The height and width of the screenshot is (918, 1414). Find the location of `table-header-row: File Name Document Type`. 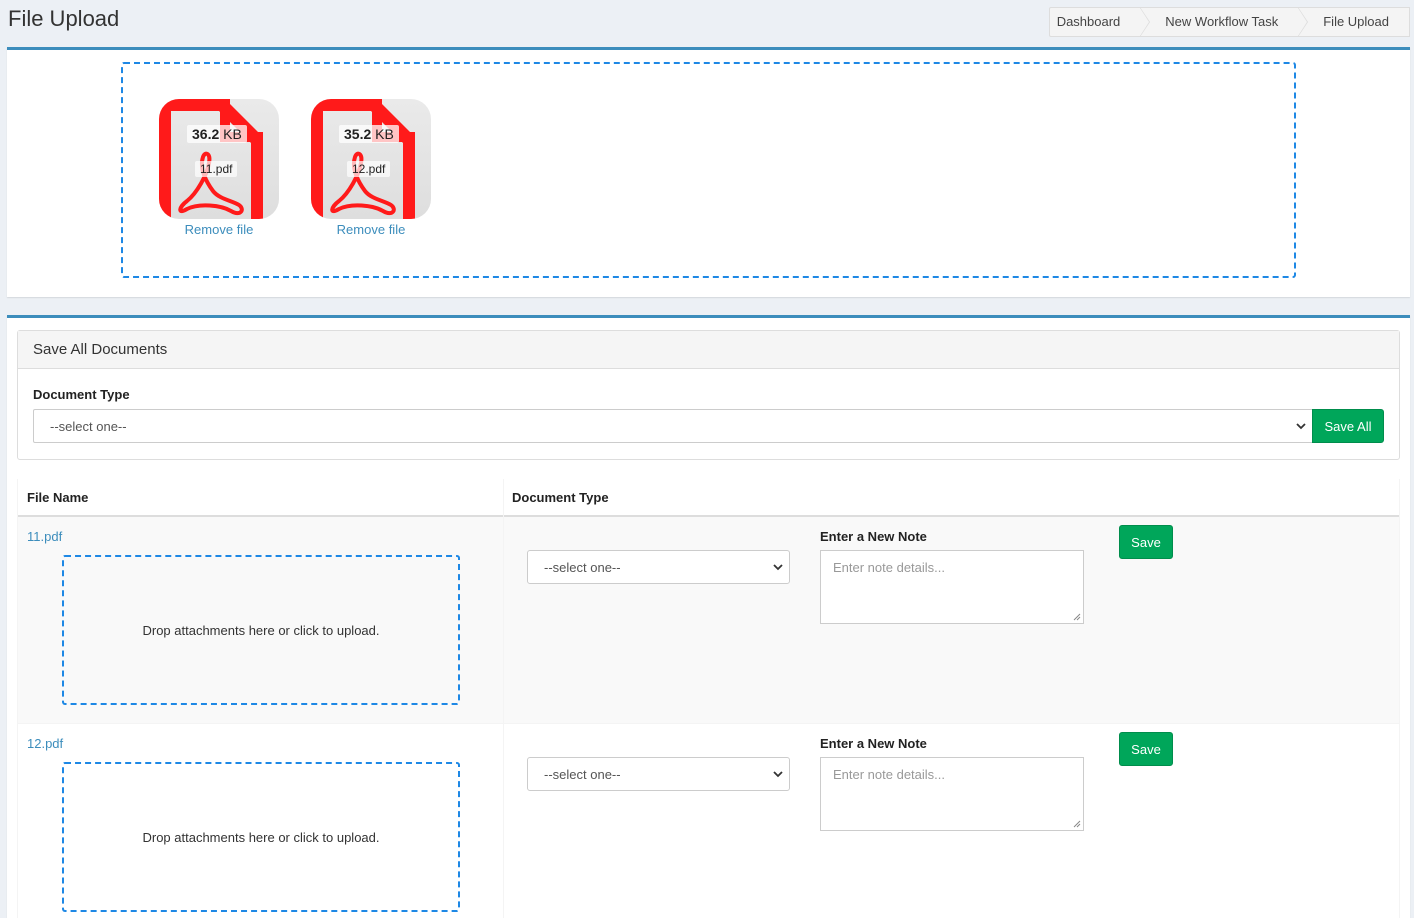

table-header-row: File Name Document Type is located at coordinates (708, 498).